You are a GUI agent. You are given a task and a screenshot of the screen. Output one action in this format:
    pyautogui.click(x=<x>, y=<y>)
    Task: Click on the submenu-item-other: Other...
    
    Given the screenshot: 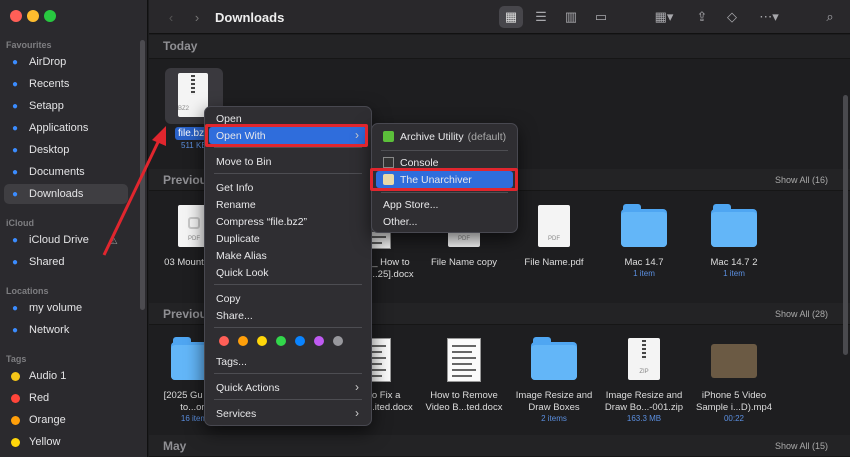 What is the action you would take?
    pyautogui.click(x=444, y=221)
    